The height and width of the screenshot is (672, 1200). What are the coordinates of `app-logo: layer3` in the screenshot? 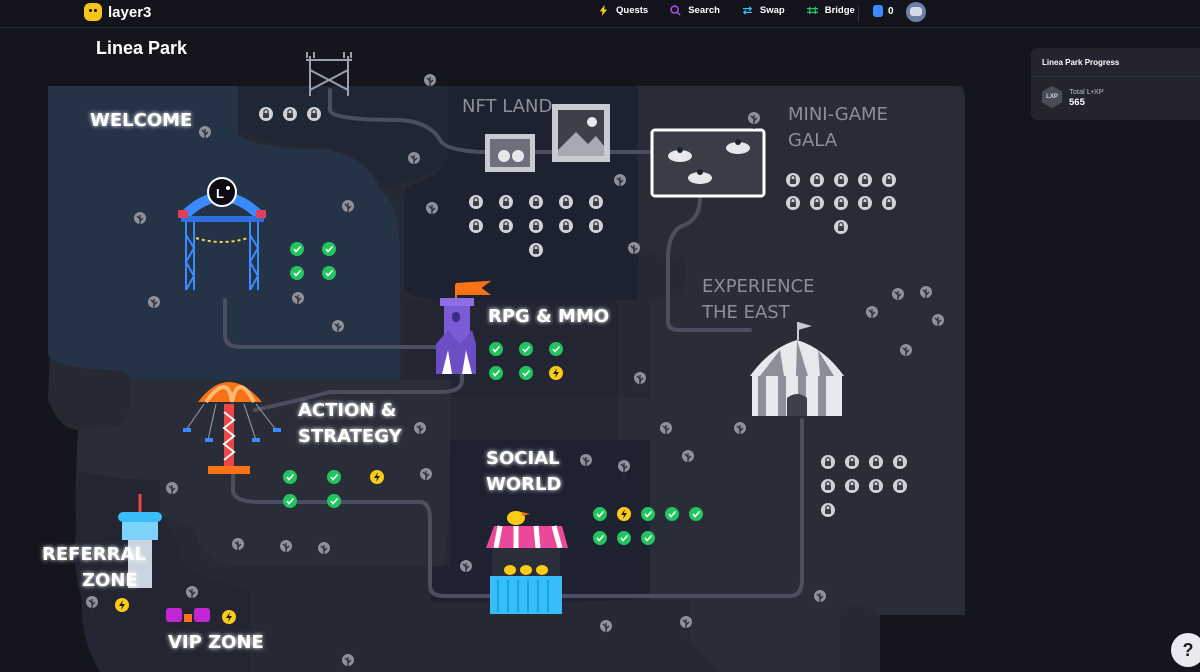 It's located at (117, 12).